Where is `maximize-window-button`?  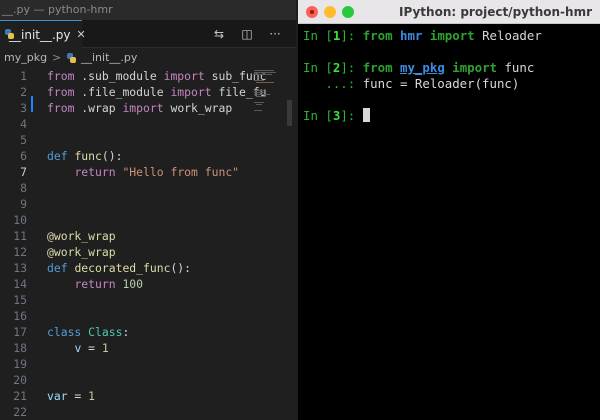
maximize-window-button is located at coordinates (348, 12).